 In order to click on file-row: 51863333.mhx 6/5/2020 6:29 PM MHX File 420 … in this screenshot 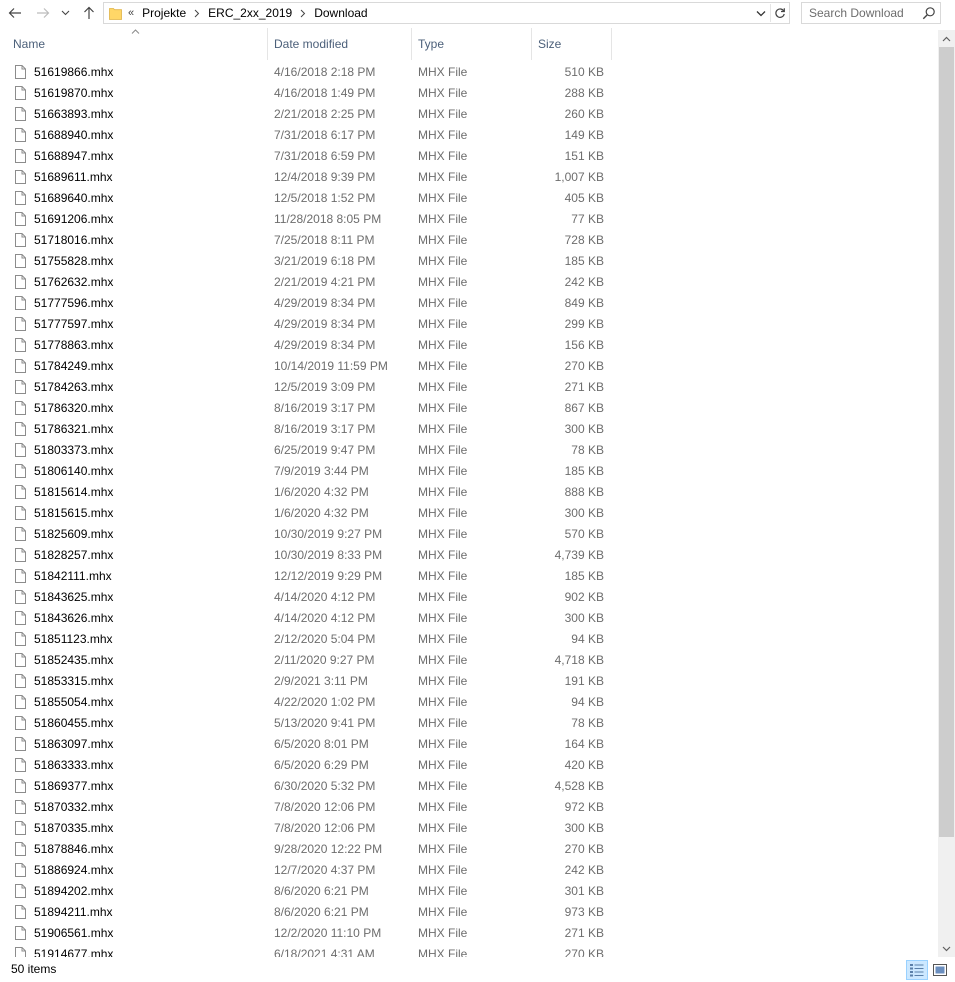, I will do `click(469, 765)`.